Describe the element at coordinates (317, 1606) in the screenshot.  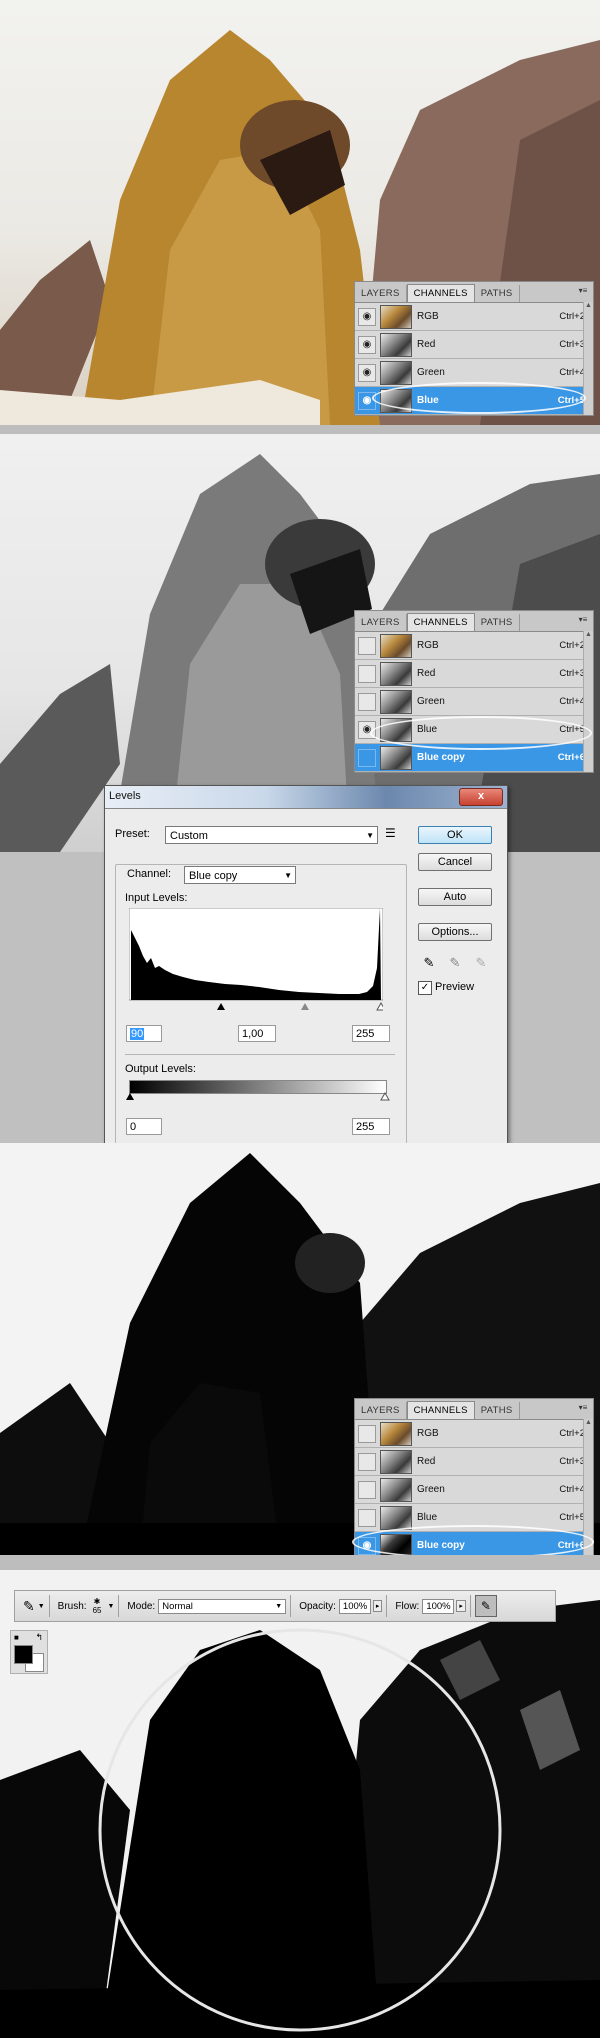
I see `opacity-label: Opacity:` at that location.